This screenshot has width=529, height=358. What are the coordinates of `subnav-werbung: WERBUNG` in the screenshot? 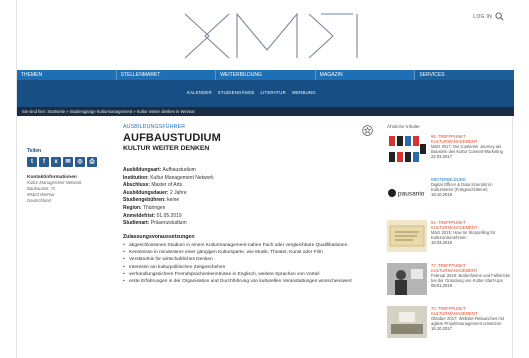 It's located at (304, 92).